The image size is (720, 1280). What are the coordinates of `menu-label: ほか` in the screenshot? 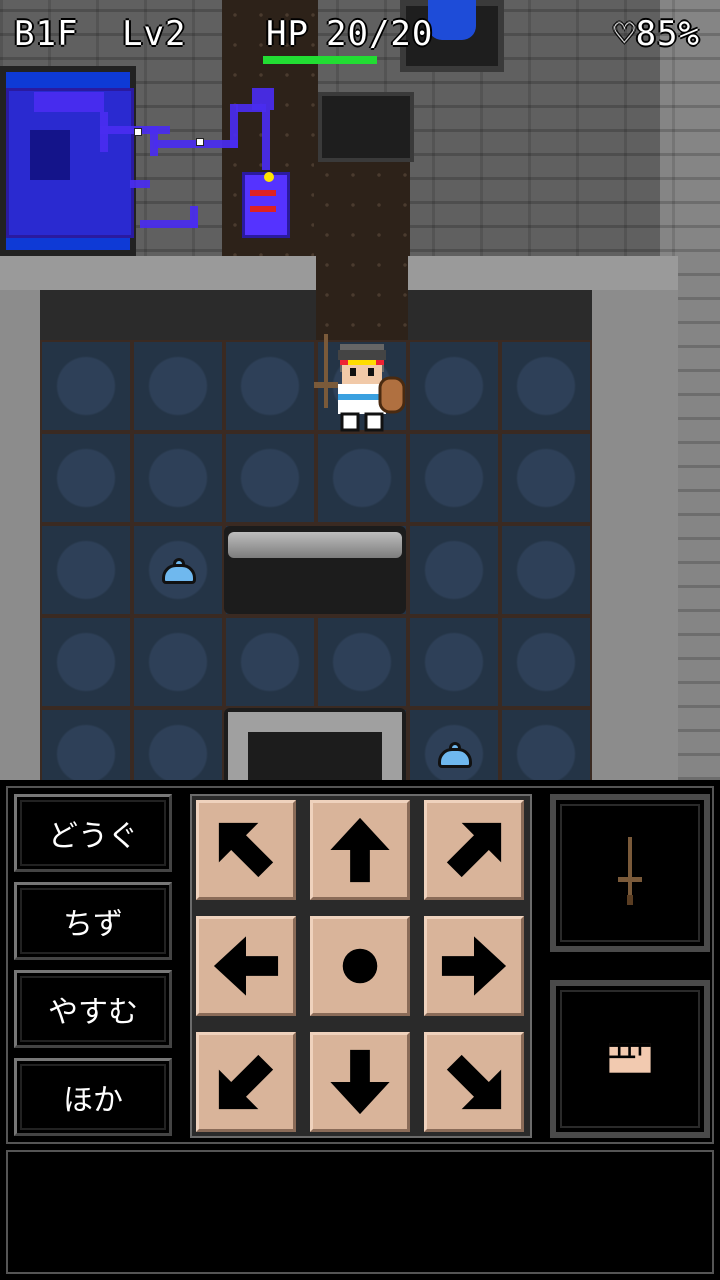 It's located at (93, 1100).